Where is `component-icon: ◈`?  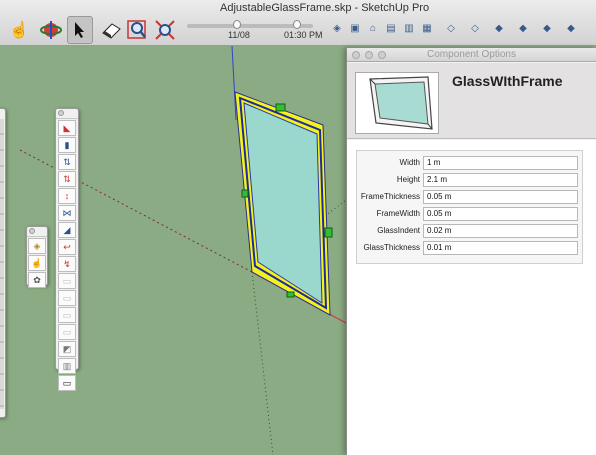
component-icon: ◈ is located at coordinates (37, 245).